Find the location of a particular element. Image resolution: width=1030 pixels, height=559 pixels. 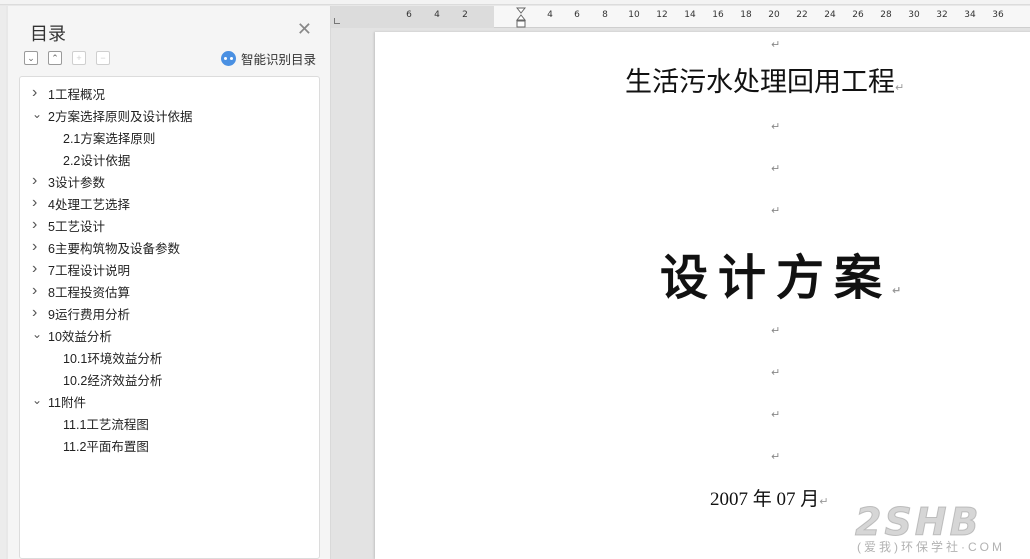

toc-item: › 3设计参数 is located at coordinates (169, 181).